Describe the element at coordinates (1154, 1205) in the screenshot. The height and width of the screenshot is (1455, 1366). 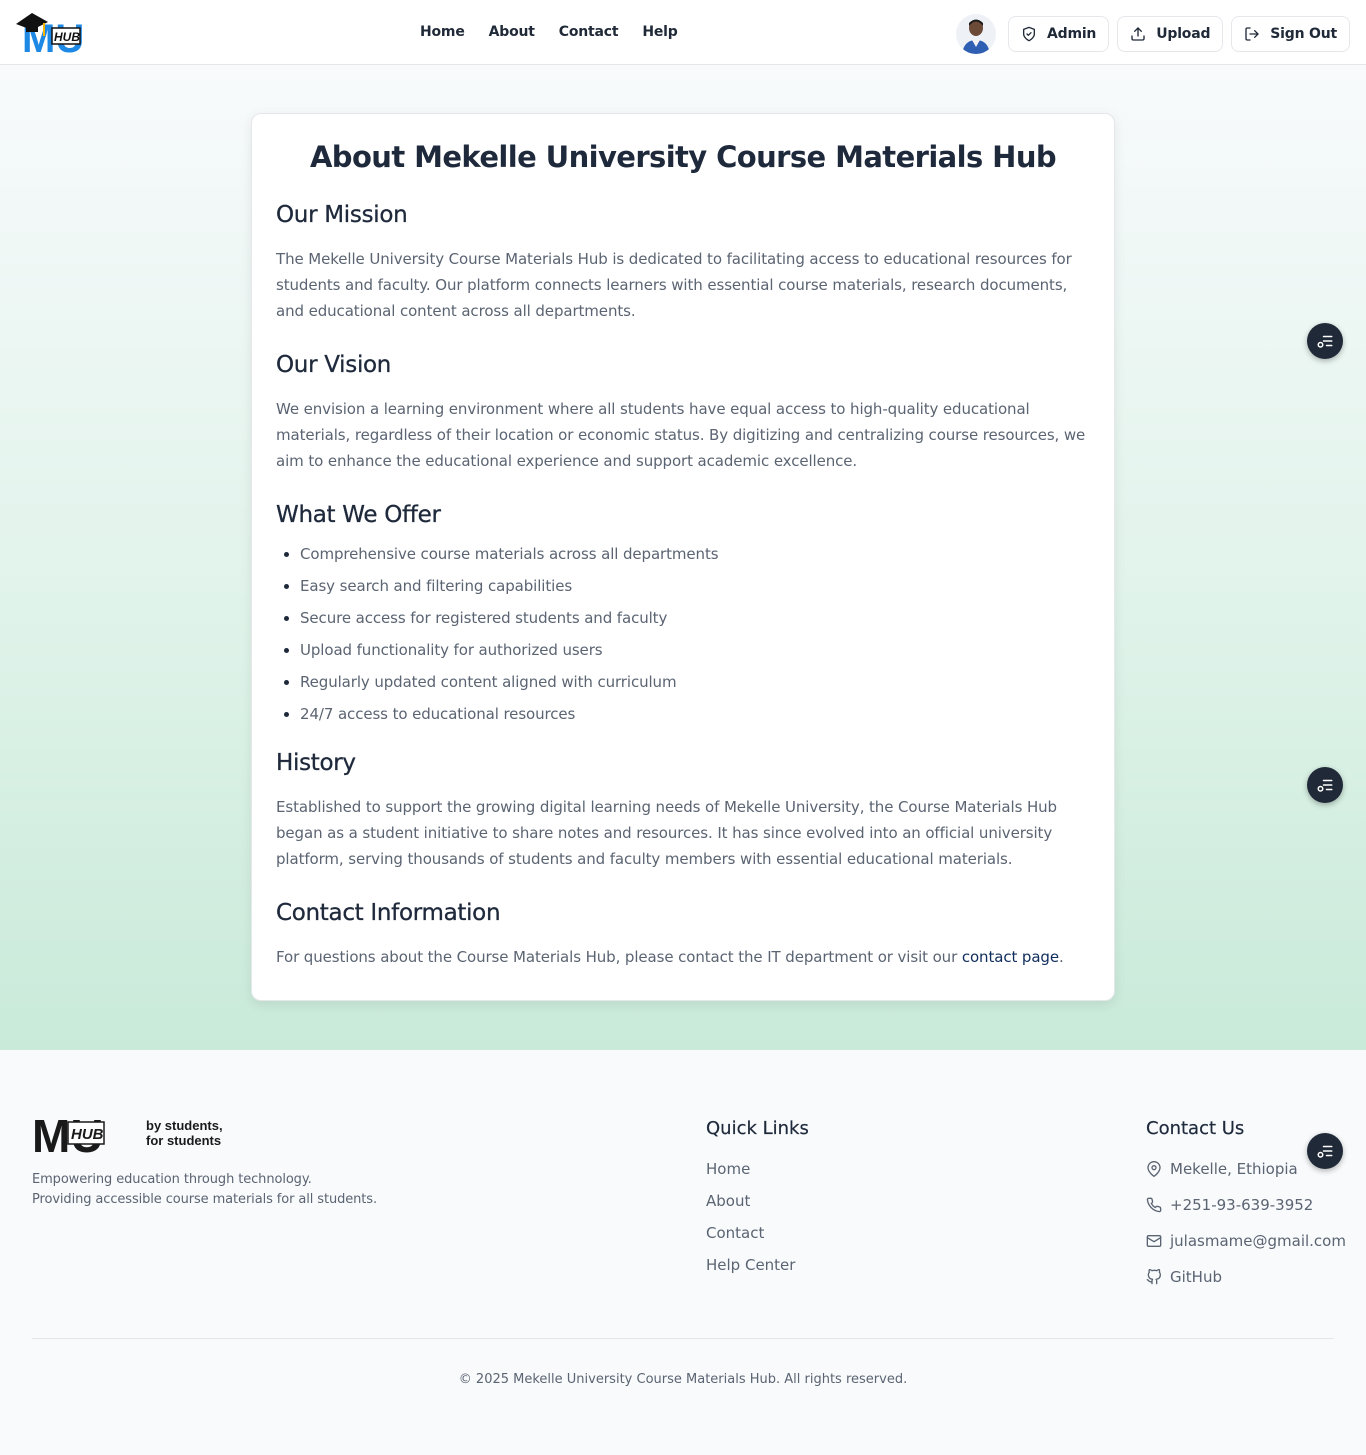
I see `phone-icon` at that location.